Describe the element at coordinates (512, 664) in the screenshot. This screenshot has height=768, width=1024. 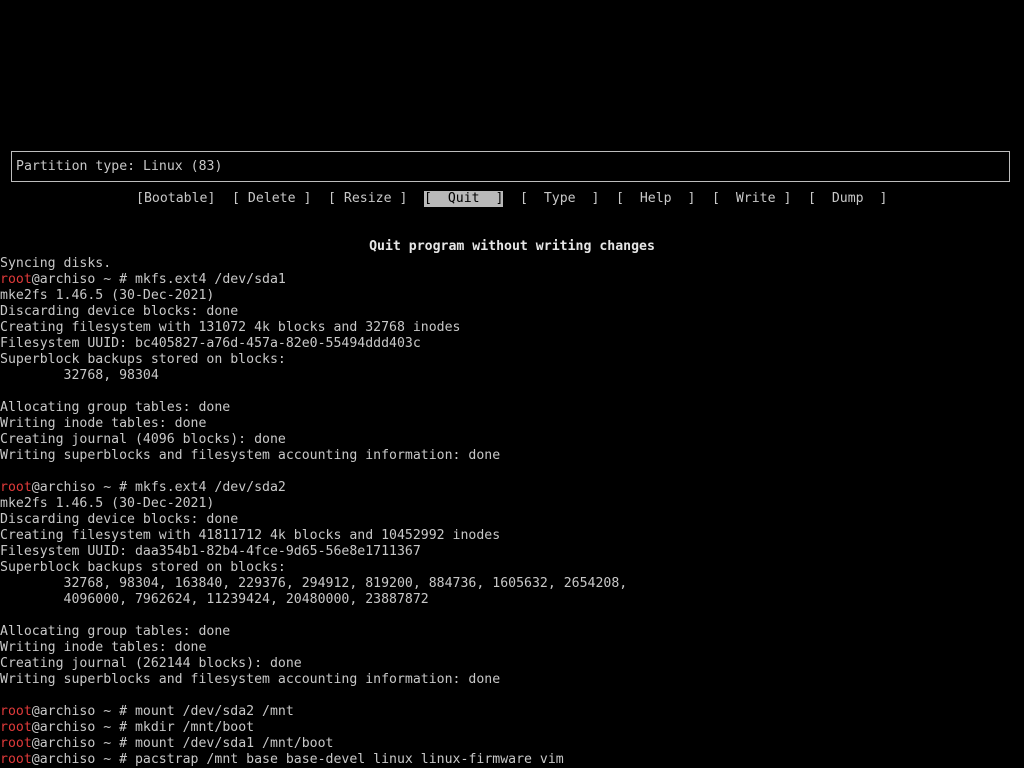
I see `terminal-line: Creating journal (262144 blocks): done` at that location.